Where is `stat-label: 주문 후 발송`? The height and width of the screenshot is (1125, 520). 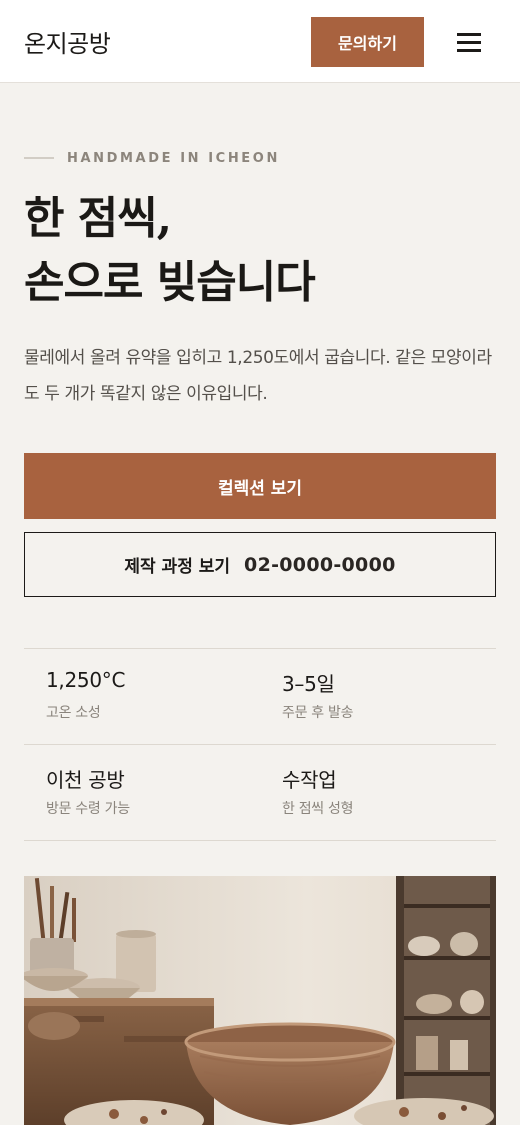 stat-label: 주문 후 발송 is located at coordinates (318, 713).